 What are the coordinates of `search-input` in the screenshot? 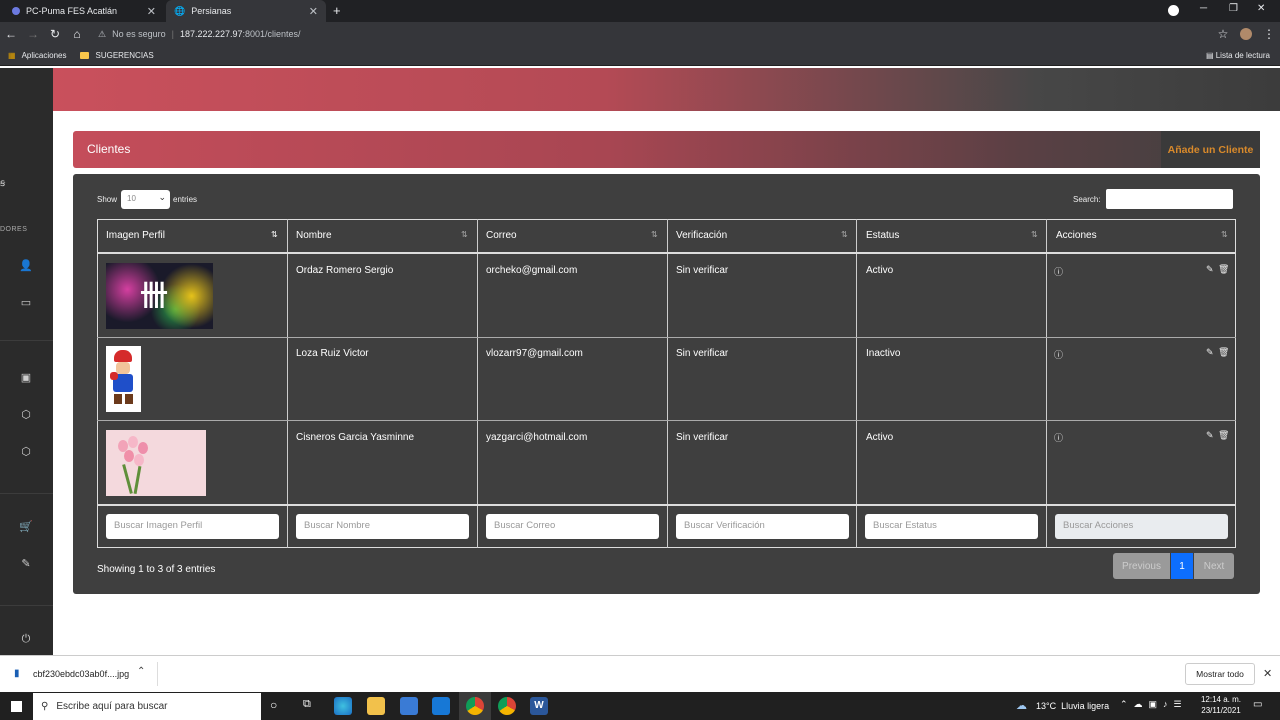 It's located at (1169, 199).